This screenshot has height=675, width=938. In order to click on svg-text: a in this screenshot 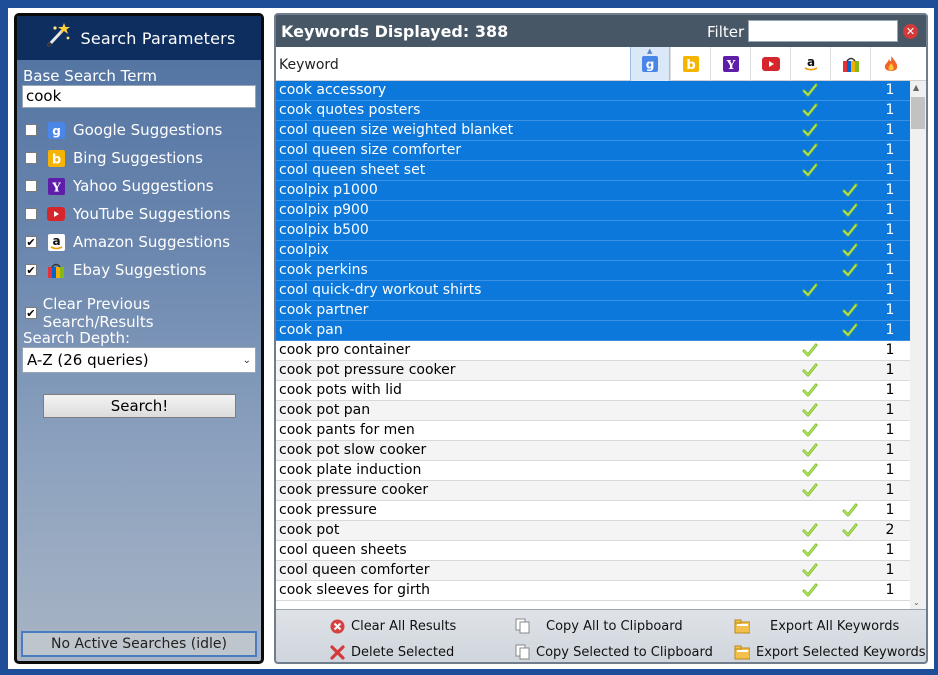, I will do `click(56, 241)`.